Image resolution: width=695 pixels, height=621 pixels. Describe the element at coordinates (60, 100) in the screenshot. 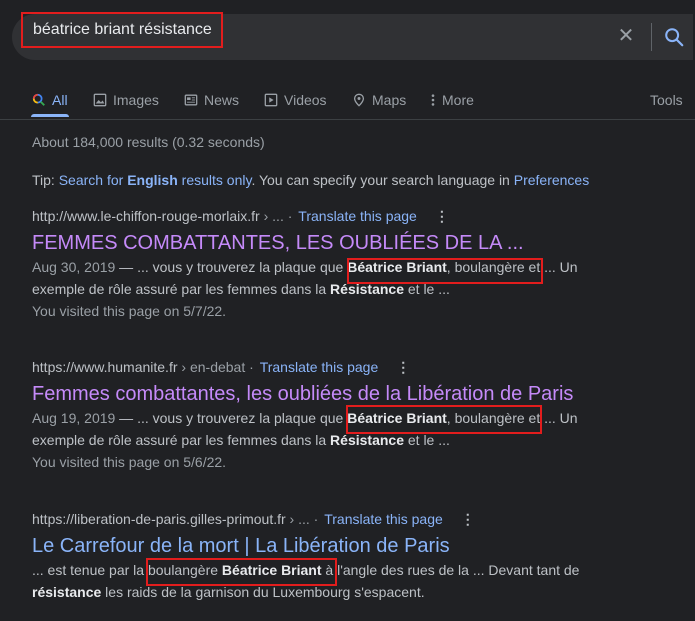

I see `tab-label: All` at that location.